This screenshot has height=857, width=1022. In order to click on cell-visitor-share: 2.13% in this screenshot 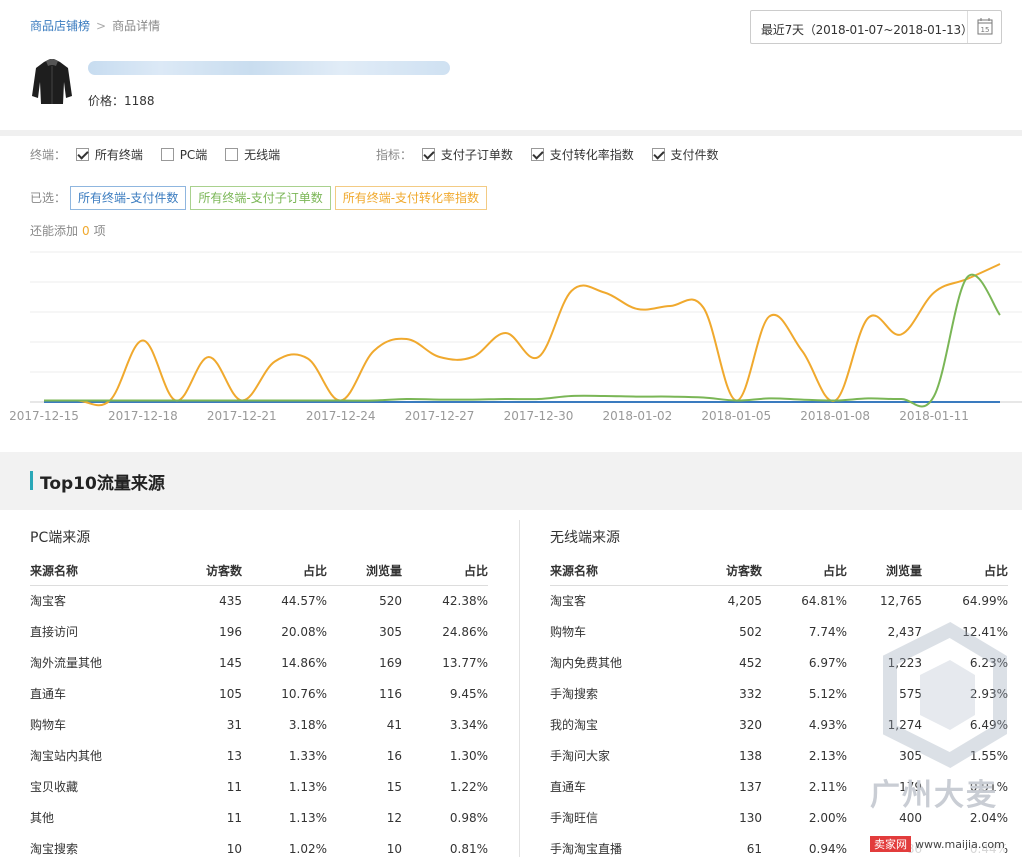, I will do `click(827, 755)`.